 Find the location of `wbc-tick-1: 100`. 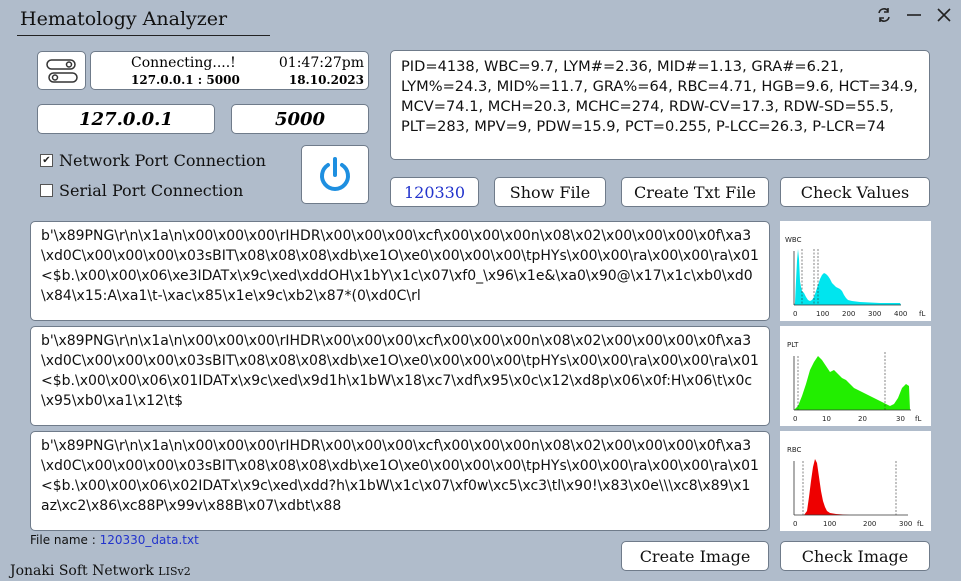

wbc-tick-1: 100 is located at coordinates (822, 314).